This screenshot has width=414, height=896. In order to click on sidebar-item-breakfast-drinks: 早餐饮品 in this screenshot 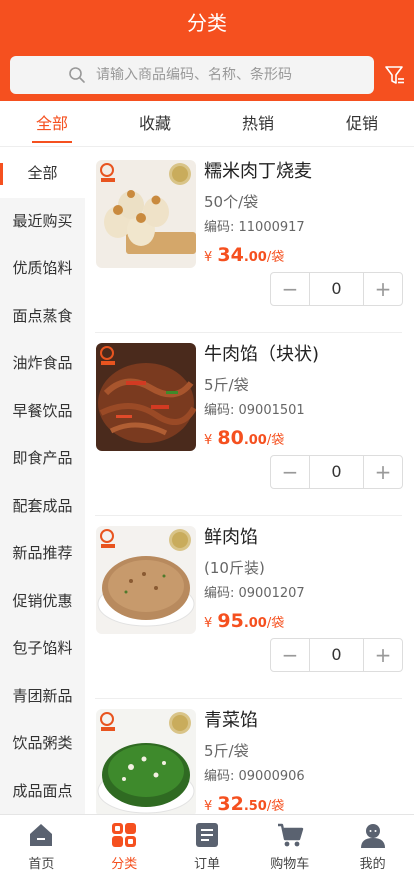, I will do `click(42, 412)`.